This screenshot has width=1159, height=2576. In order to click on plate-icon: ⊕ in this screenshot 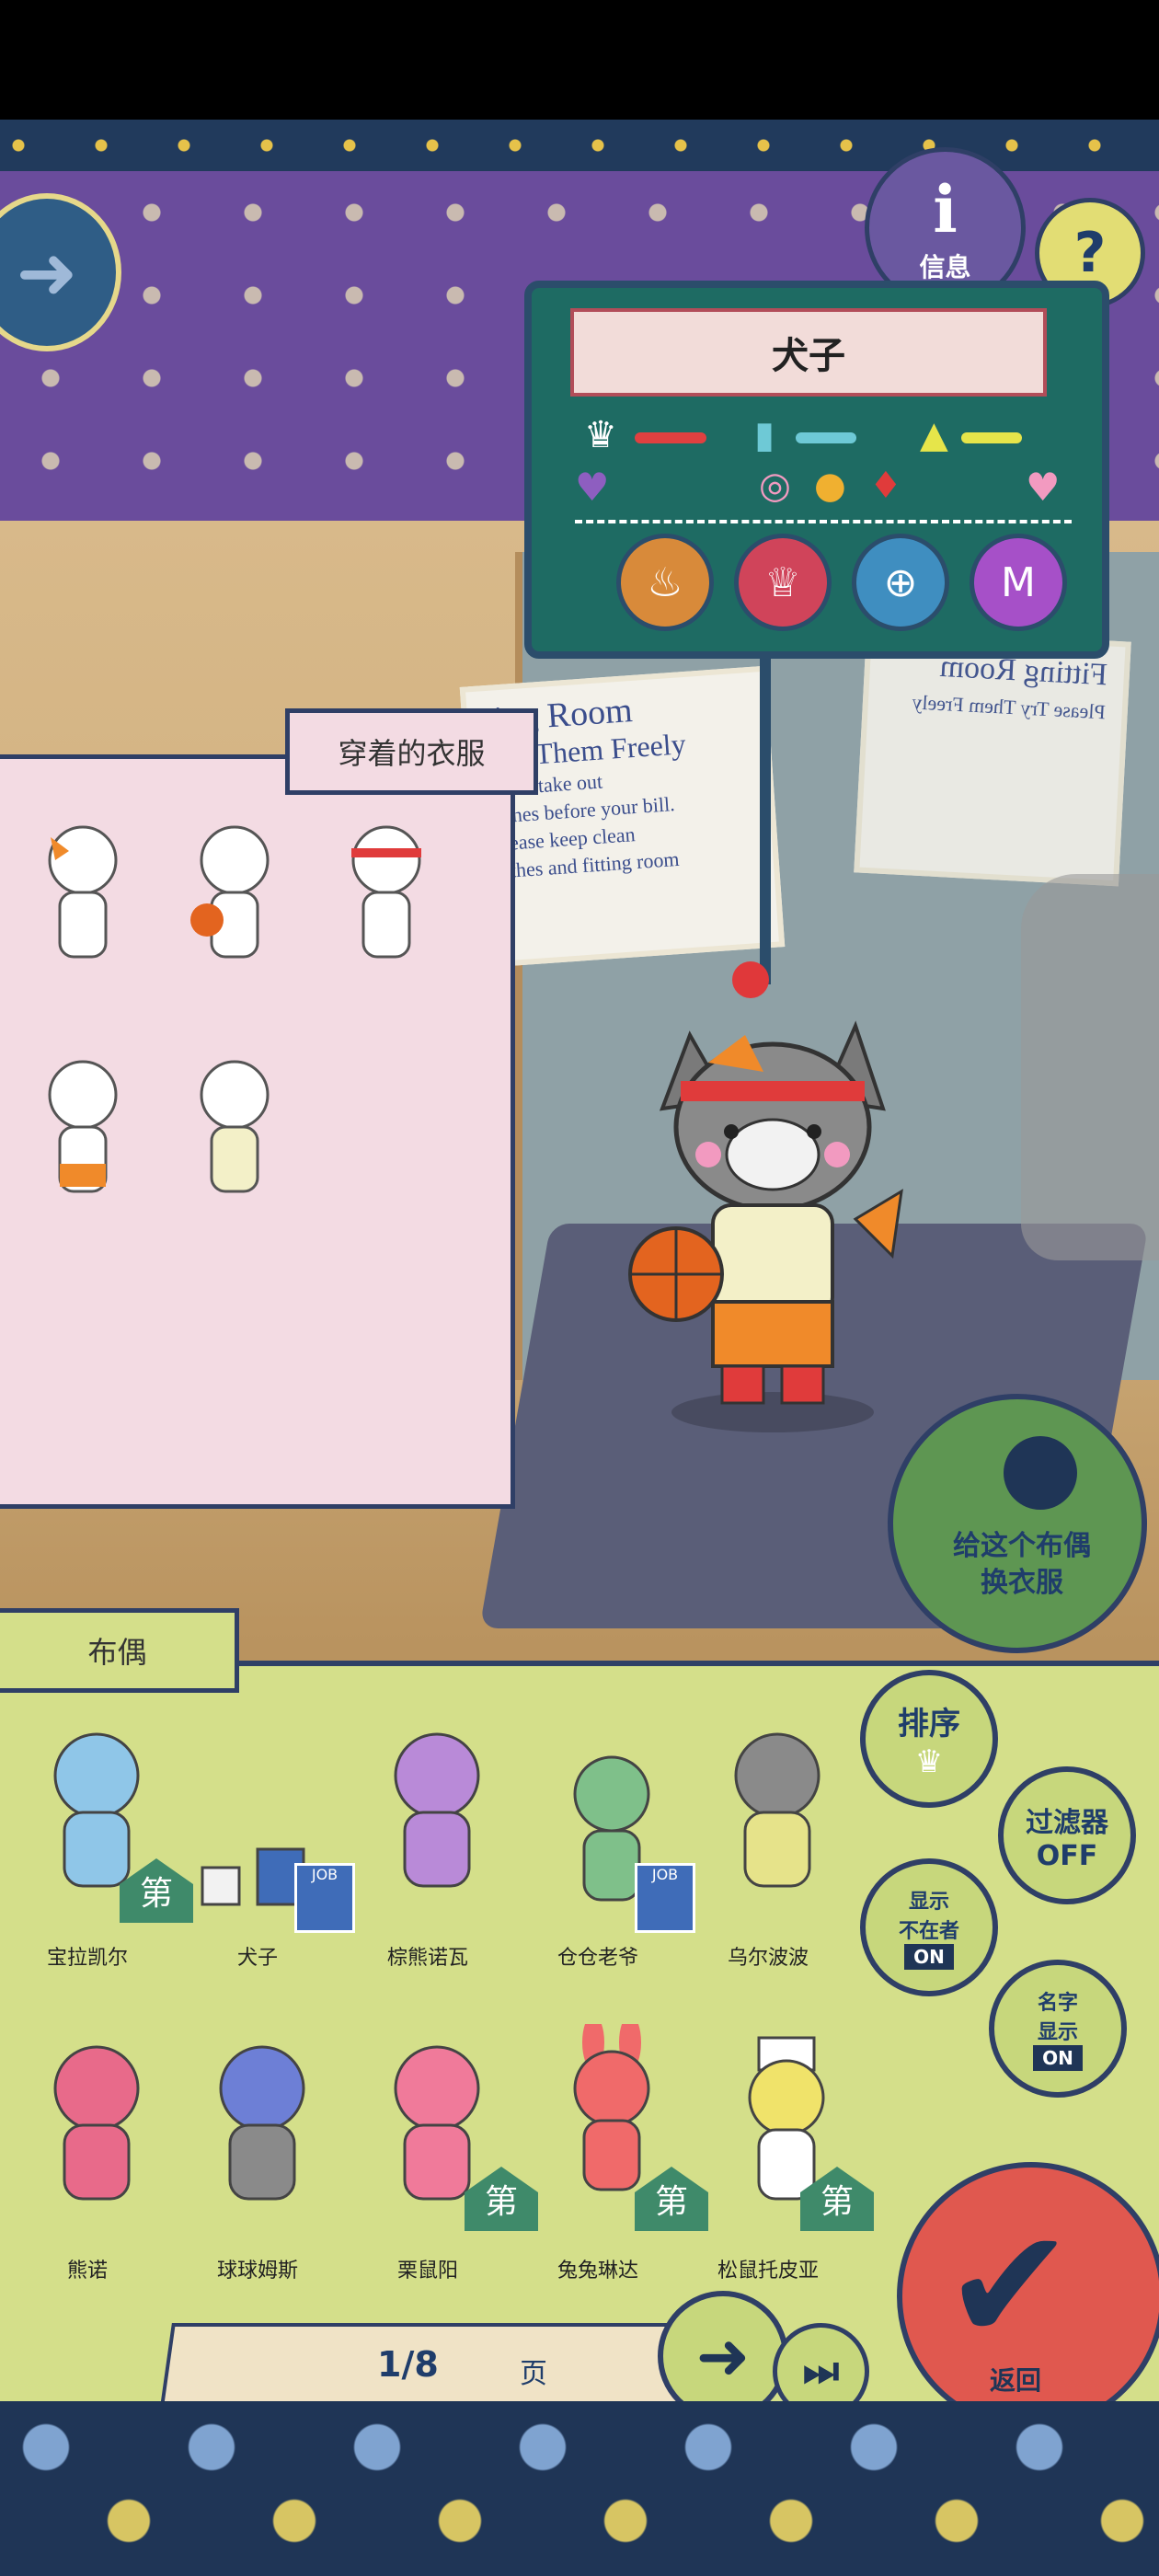, I will do `click(900, 582)`.